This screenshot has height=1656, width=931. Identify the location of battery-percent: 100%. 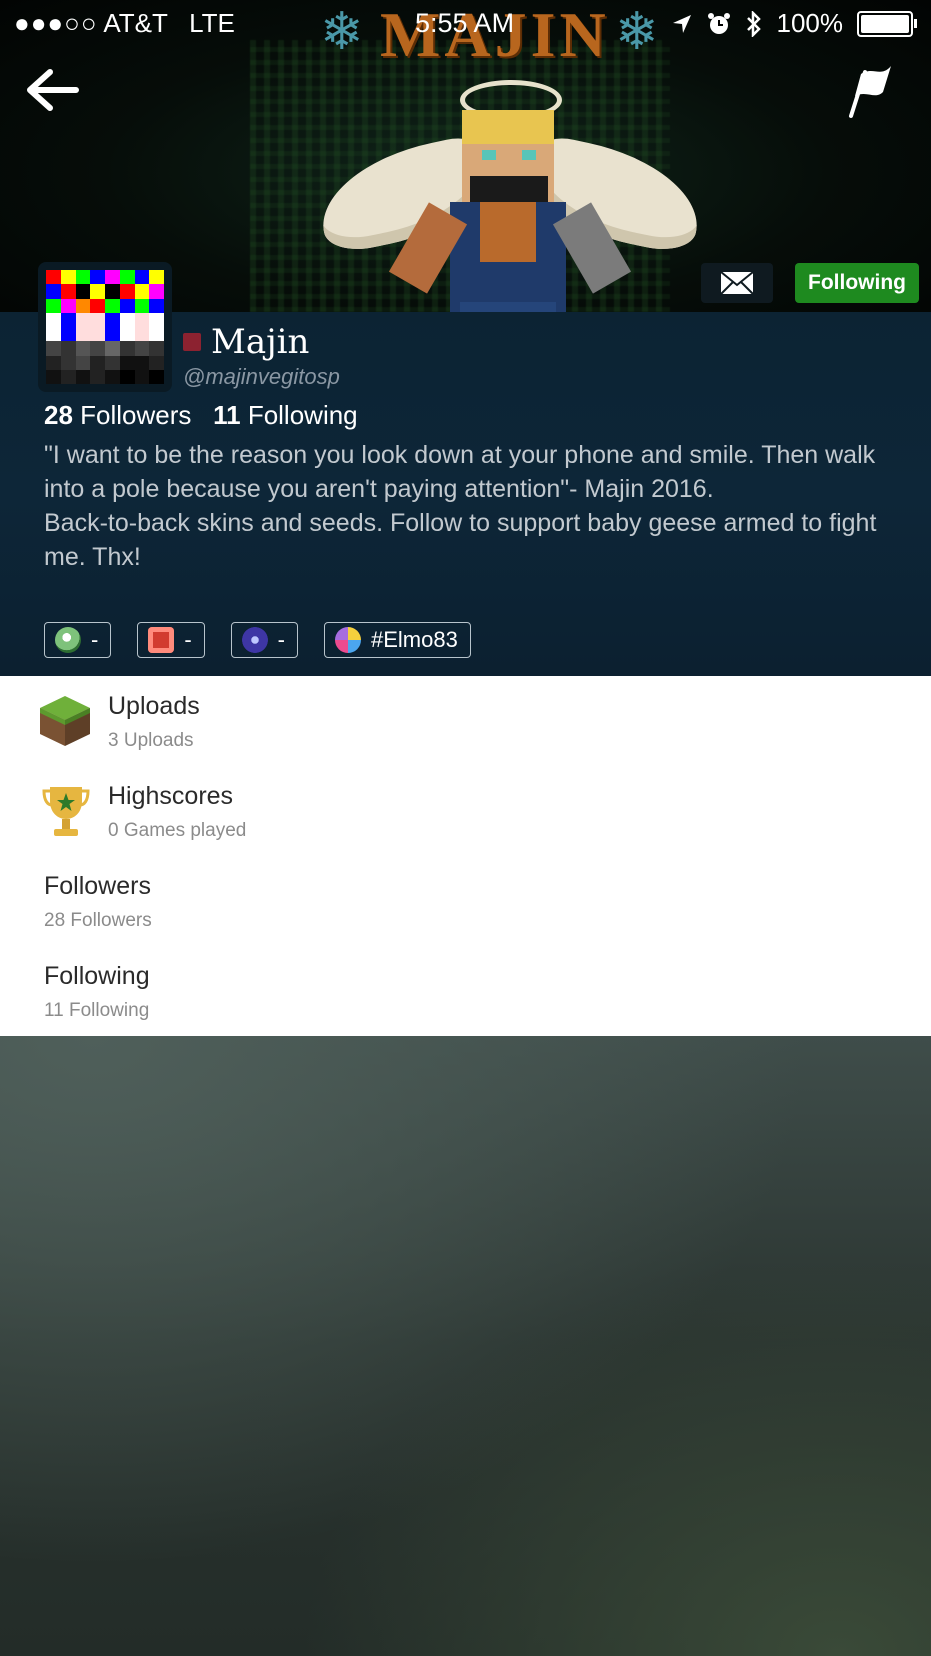
(810, 23).